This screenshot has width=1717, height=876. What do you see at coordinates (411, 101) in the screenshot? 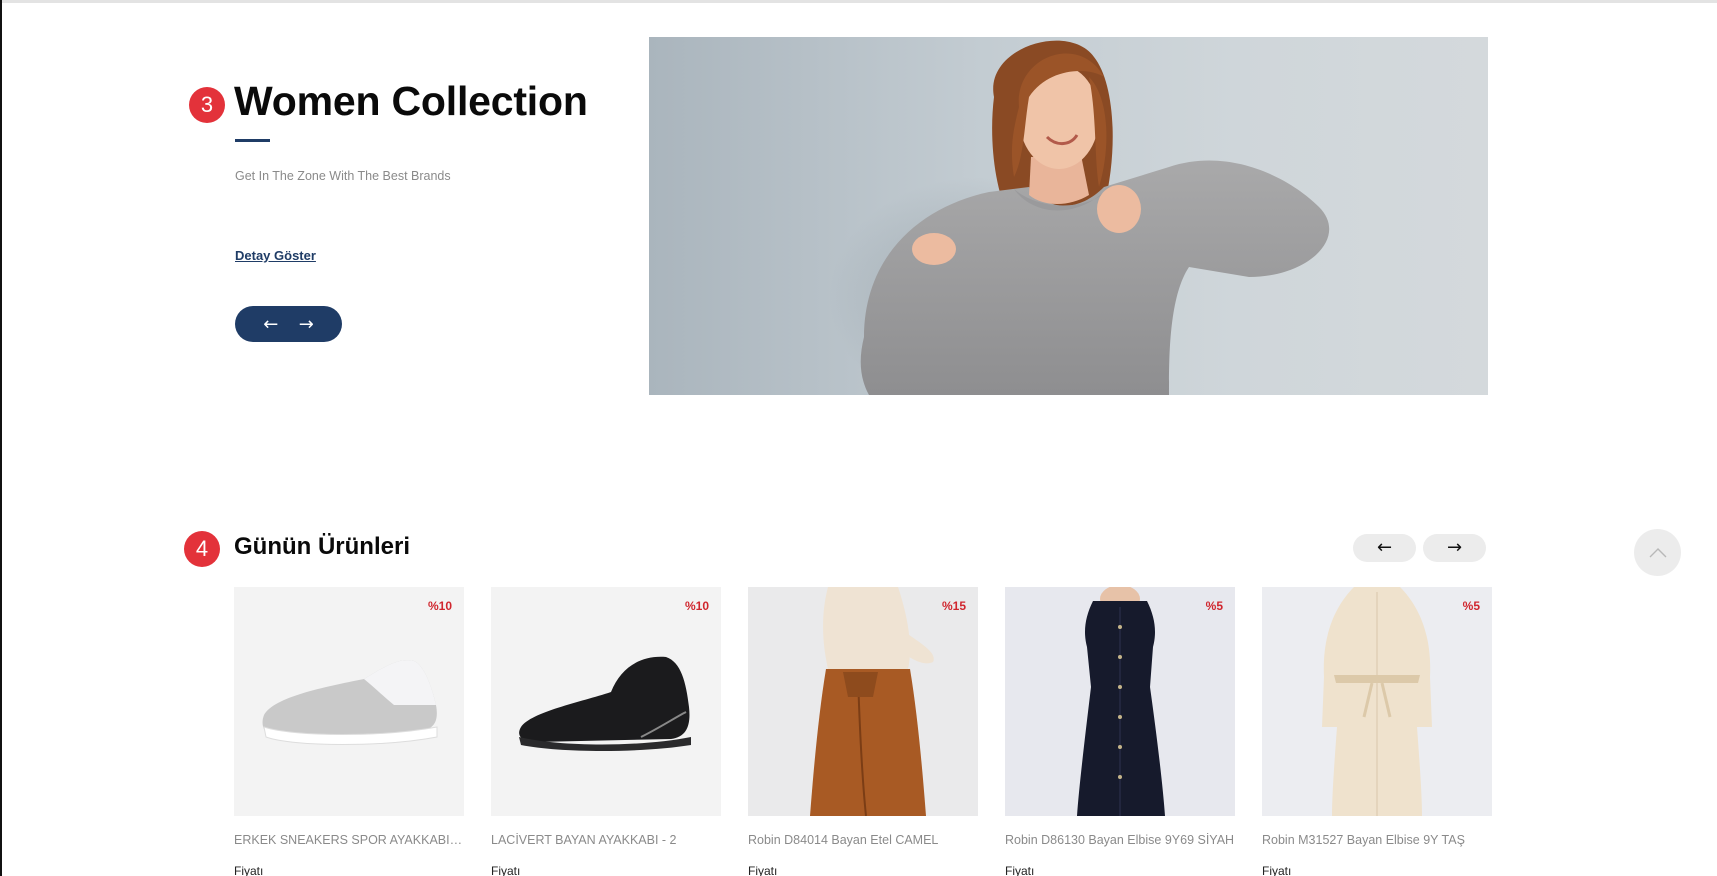
I see `hero-title: Women Collection` at bounding box center [411, 101].